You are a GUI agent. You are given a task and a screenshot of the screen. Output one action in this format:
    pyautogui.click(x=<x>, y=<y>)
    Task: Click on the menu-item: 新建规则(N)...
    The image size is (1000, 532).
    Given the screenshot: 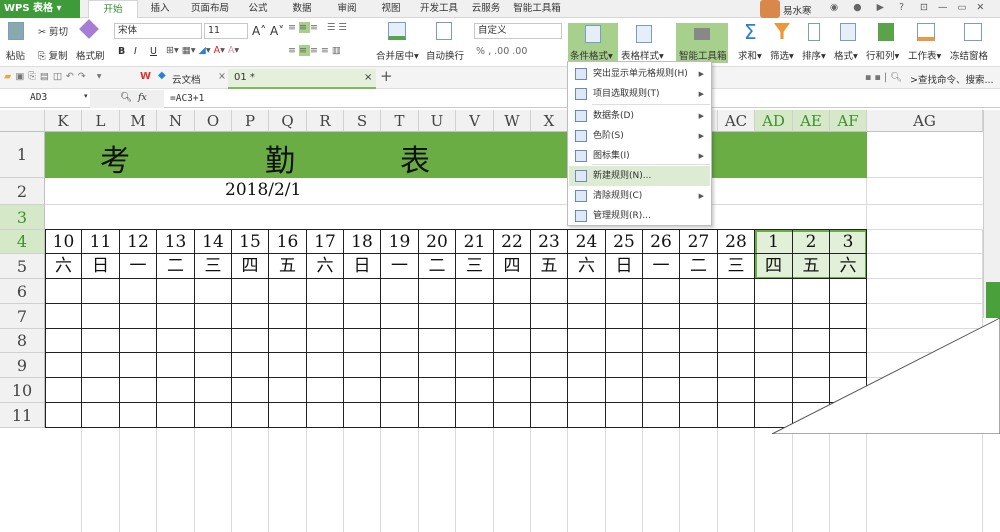 What is the action you would take?
    pyautogui.click(x=639, y=176)
    